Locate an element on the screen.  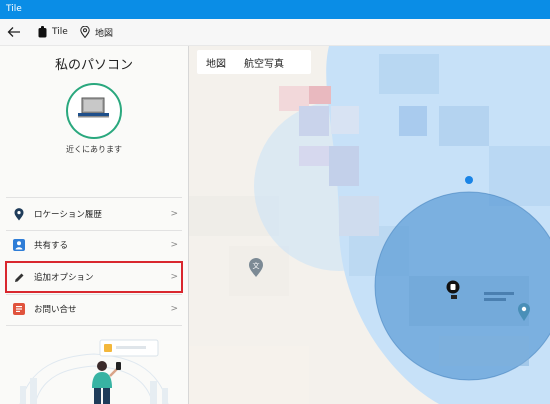
tab-aerial-photo: 航空写真 is located at coordinates (264, 62).